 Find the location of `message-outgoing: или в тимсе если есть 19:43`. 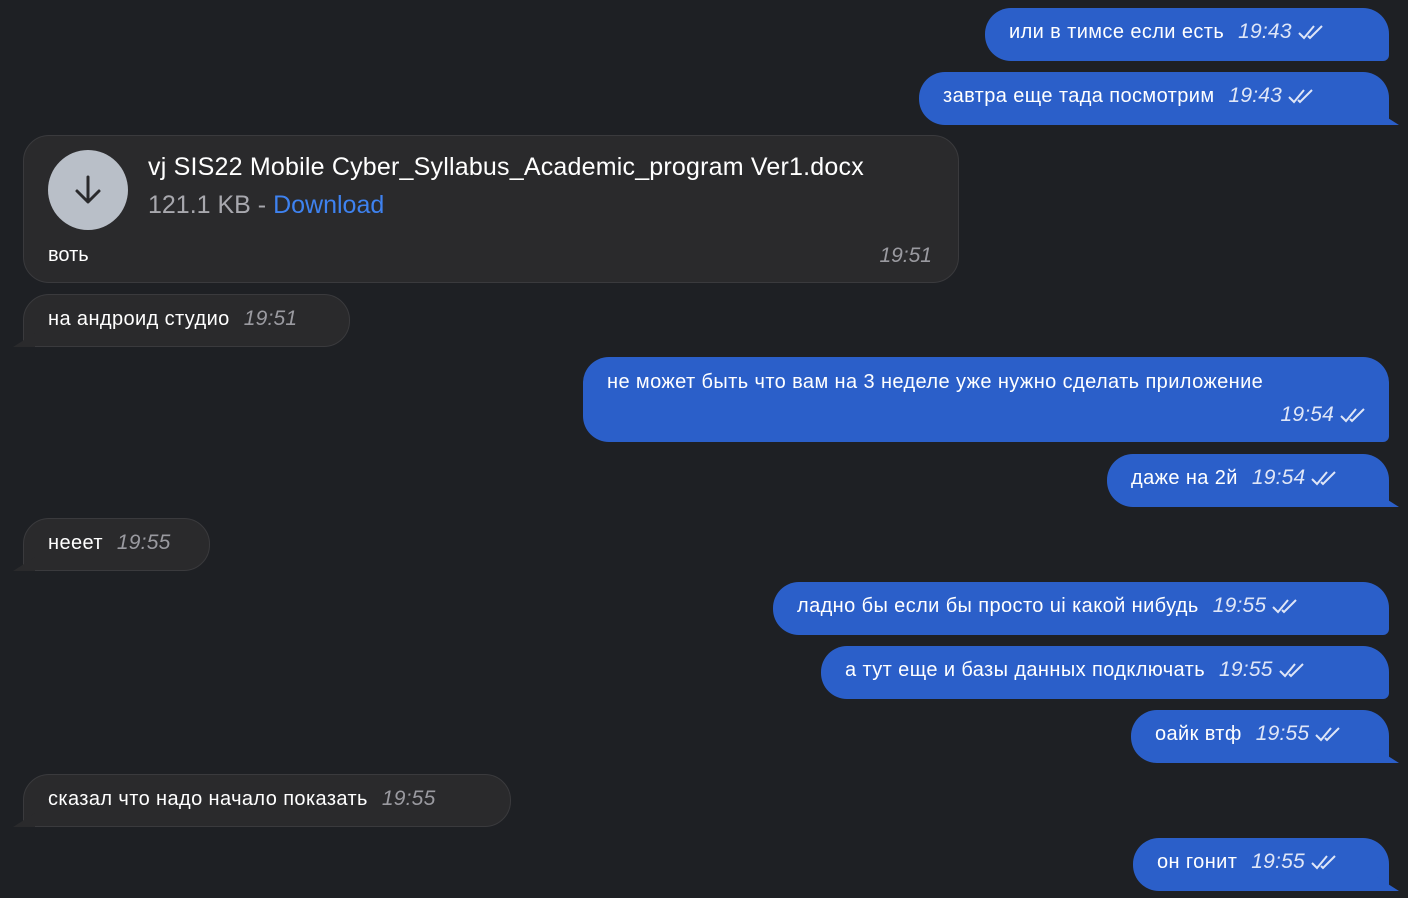

message-outgoing: или в тимсе если есть 19:43 is located at coordinates (1187, 34).